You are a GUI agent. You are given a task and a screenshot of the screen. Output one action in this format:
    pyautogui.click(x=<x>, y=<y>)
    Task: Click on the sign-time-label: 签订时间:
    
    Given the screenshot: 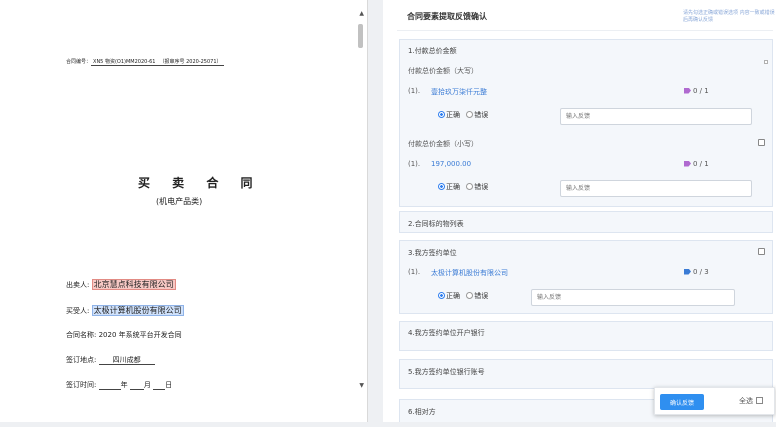 What is the action you would take?
    pyautogui.click(x=81, y=385)
    